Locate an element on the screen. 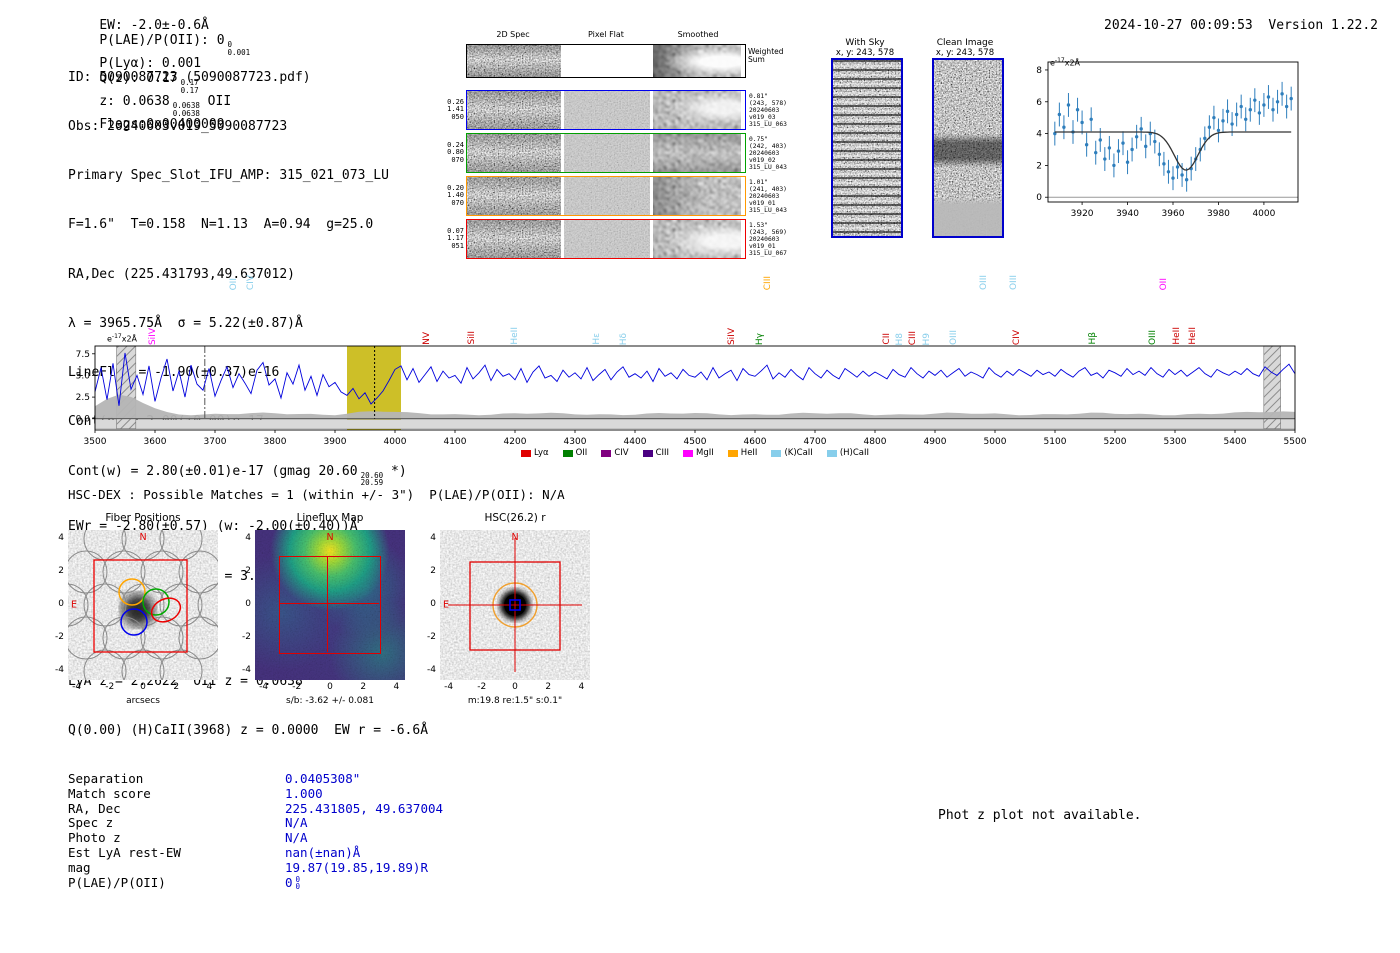  match-value: 1.000 is located at coordinates (304, 793).